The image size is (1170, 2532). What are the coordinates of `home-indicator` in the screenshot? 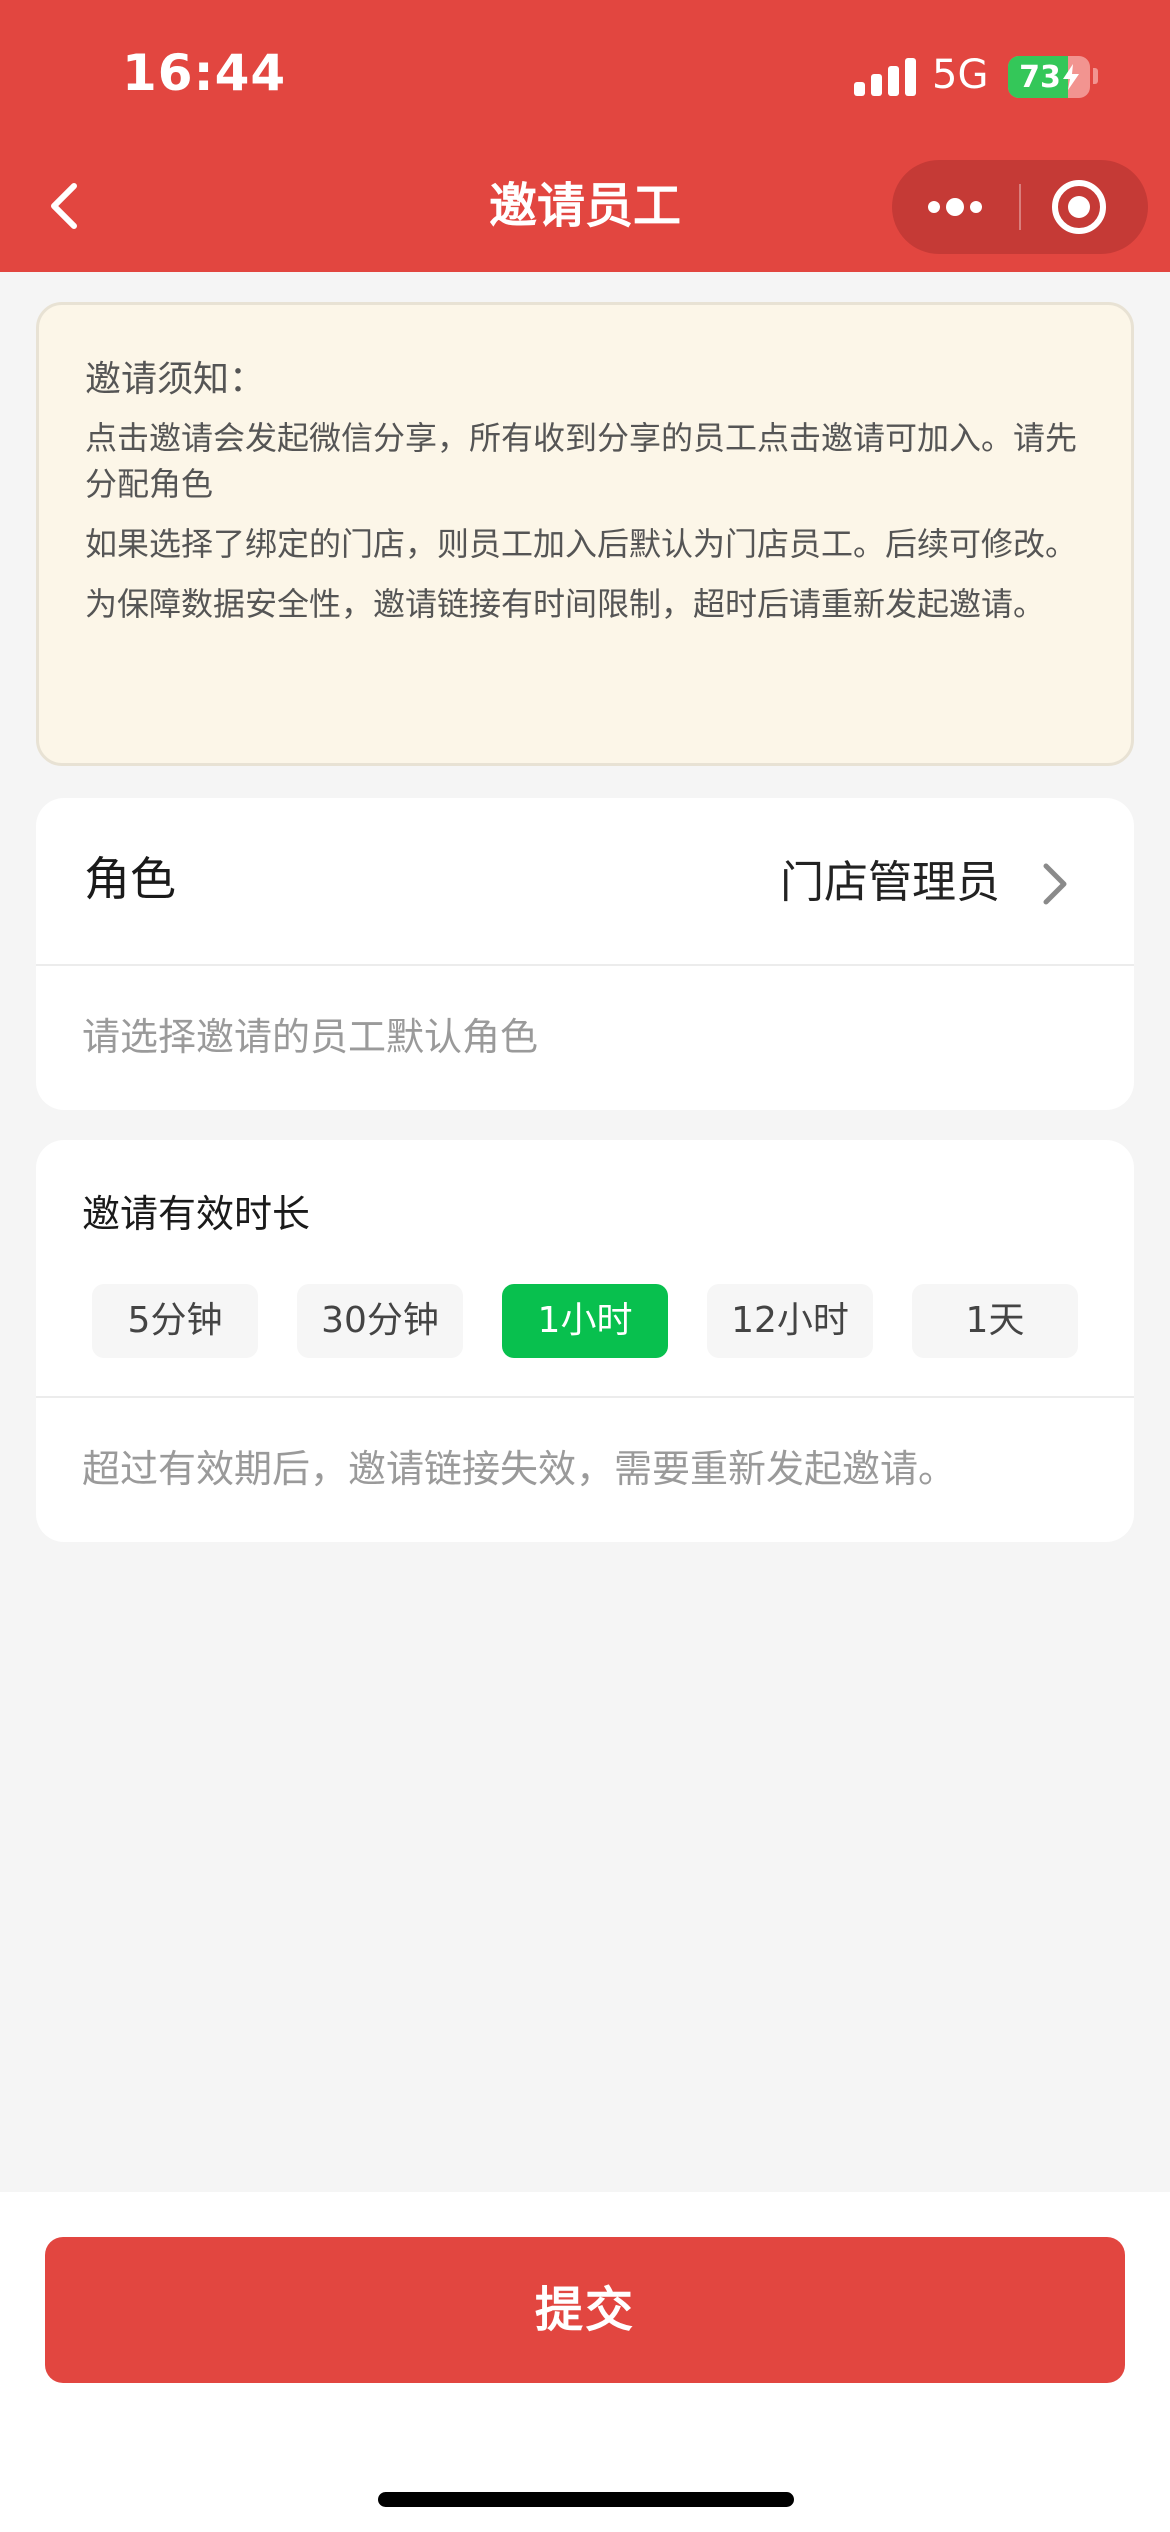 It's located at (586, 2499).